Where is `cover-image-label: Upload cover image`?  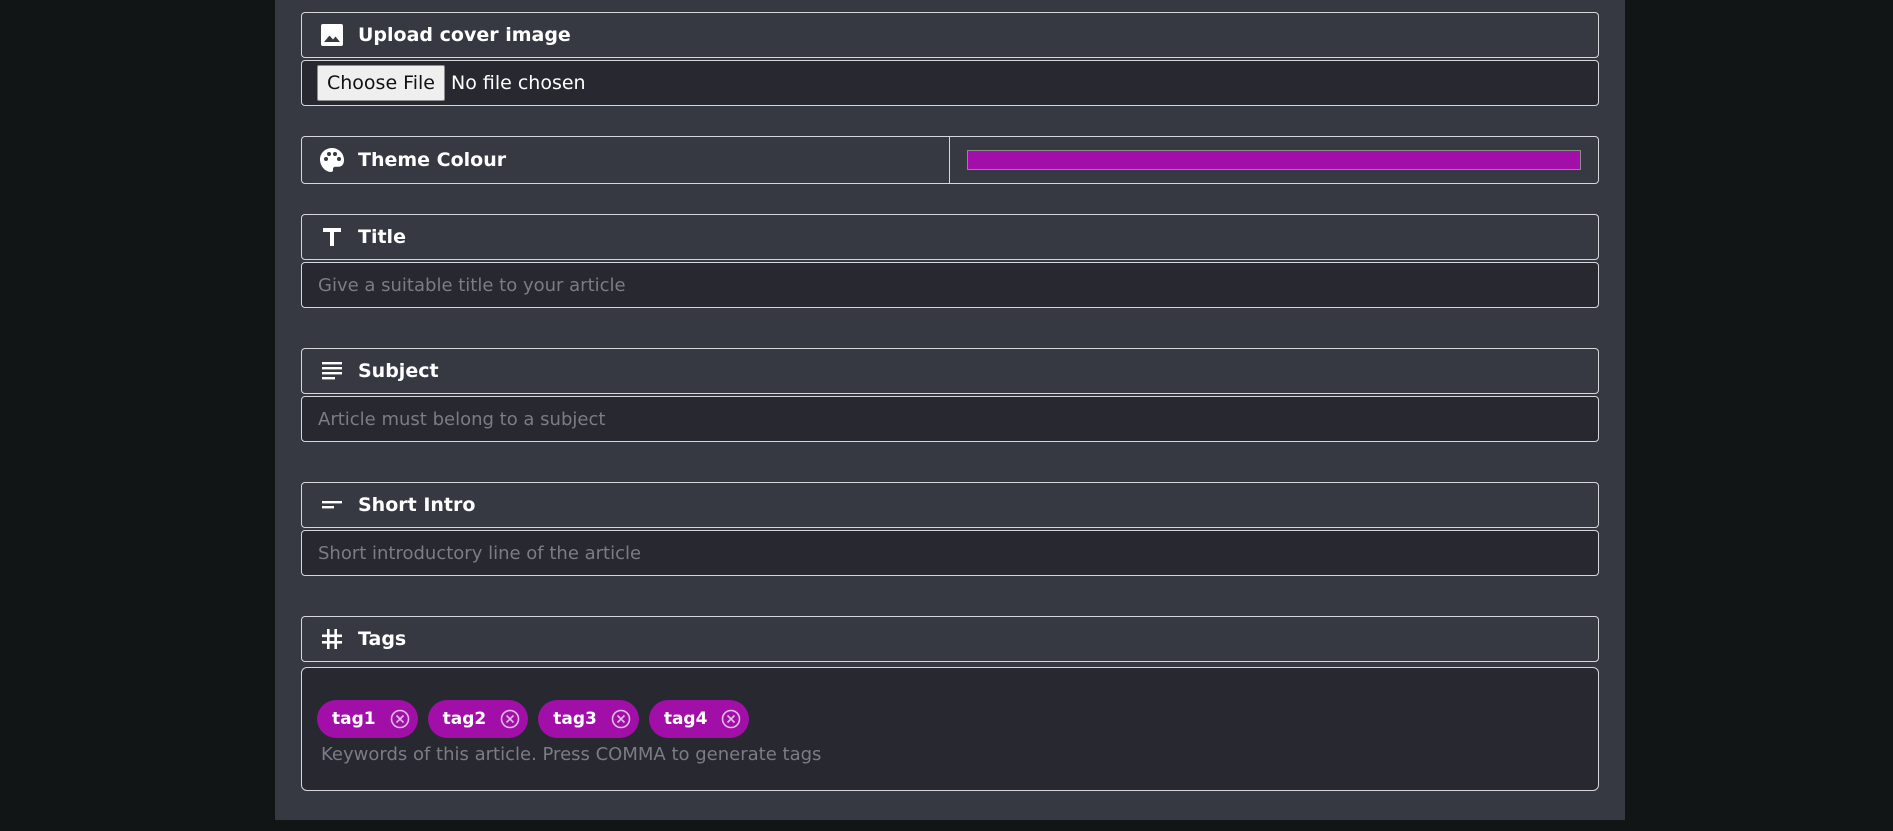
cover-image-label: Upload cover image is located at coordinates (464, 35).